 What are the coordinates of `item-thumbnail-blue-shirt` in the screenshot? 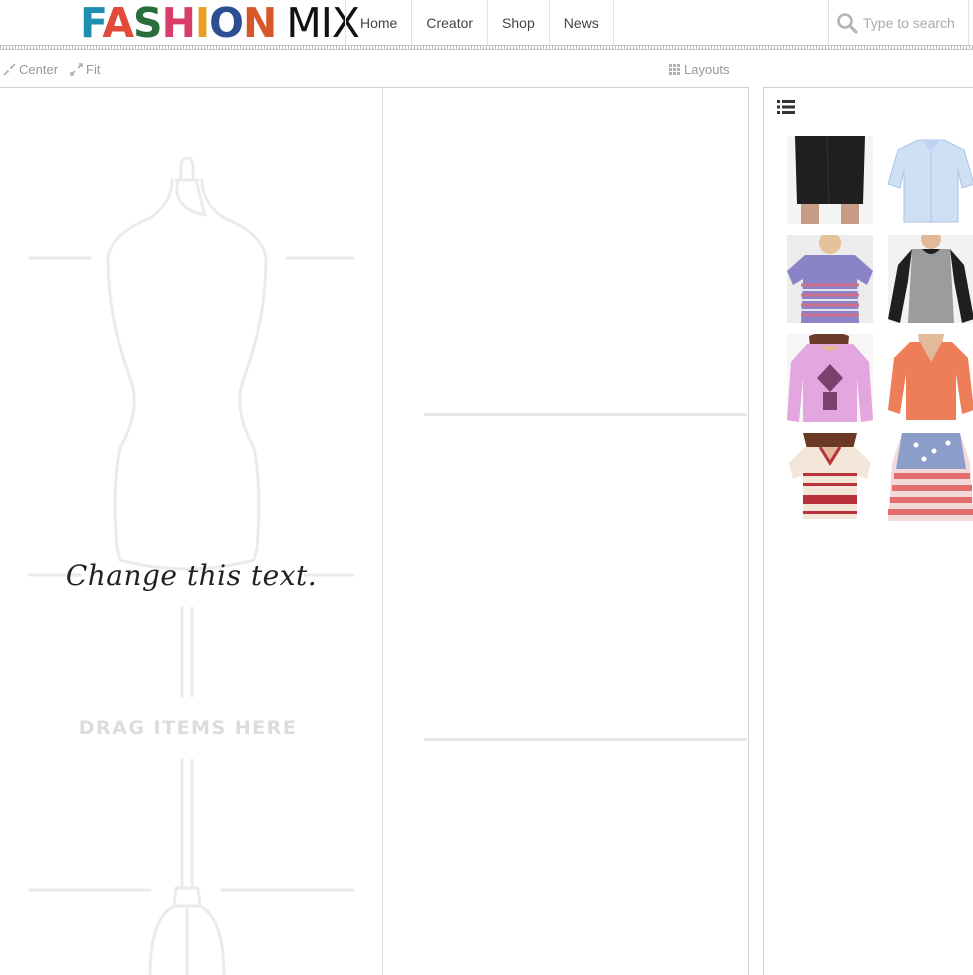 It's located at (930, 180).